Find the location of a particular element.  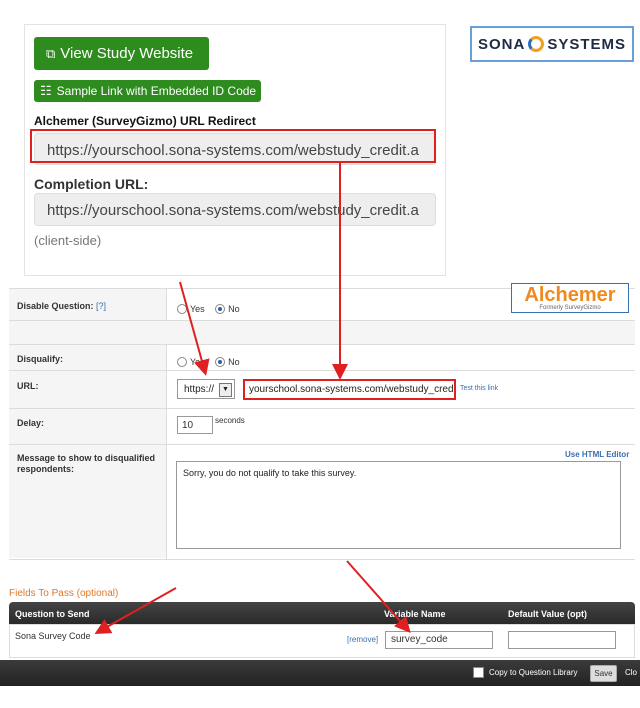

col-default-value: Default Value (opt) is located at coordinates (548, 614).